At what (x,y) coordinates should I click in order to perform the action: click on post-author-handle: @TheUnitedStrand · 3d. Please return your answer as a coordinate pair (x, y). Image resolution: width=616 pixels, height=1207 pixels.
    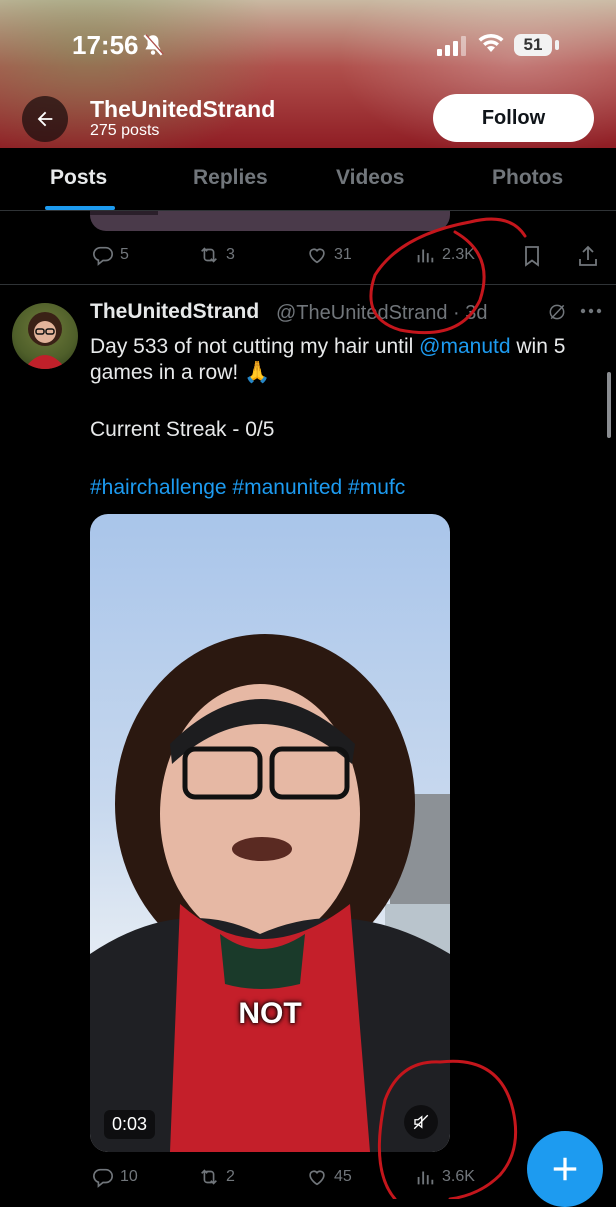
    Looking at the image, I should click on (382, 313).